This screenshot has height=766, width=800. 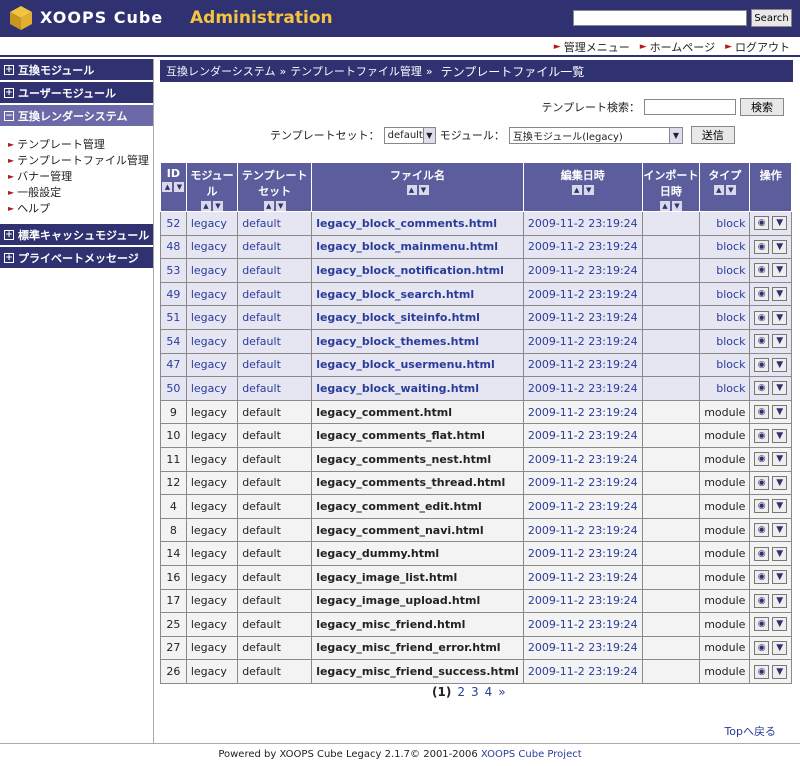 I want to click on cell-filename: legacy_block_mainmenu.html, so click(x=417, y=247).